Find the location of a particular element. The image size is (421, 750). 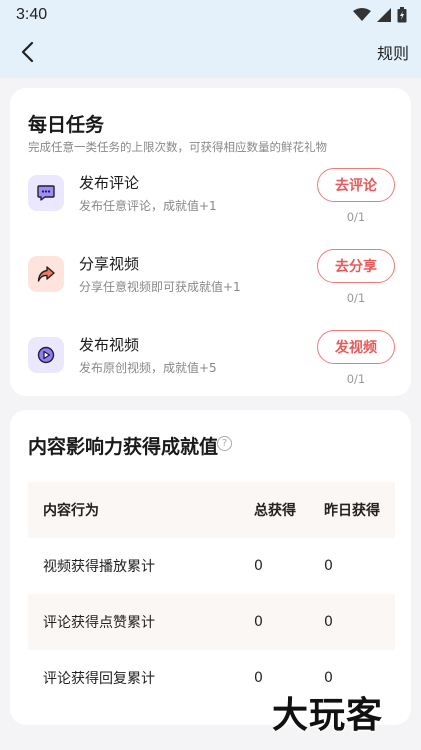

table-header-row: 内容行为 总获得 昨日获得 is located at coordinates (211, 510).